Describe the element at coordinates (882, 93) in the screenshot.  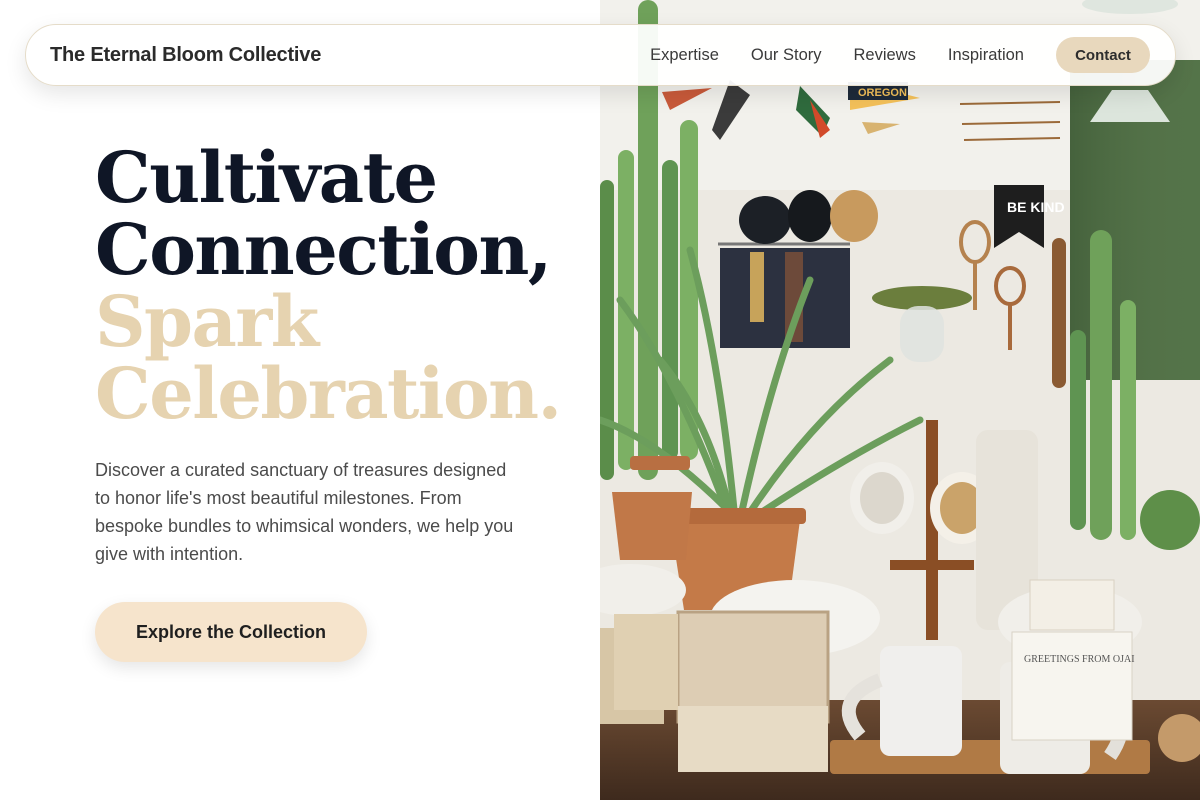
I see `pennant-label: OREGON` at that location.